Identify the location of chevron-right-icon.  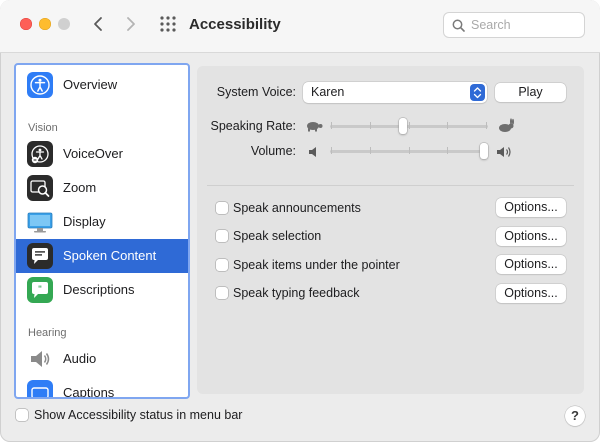
(131, 24).